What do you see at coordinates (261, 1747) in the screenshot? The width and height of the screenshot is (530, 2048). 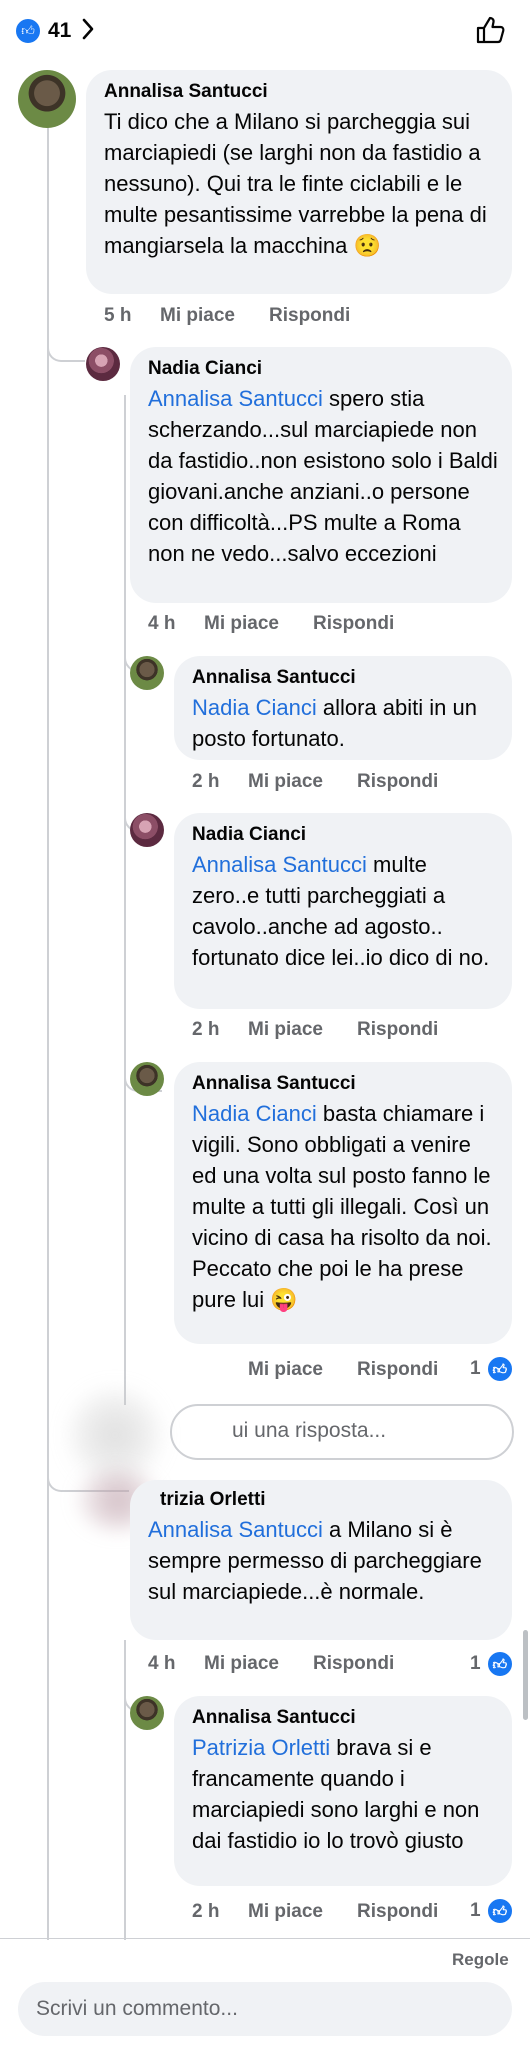 I see `mention-link: Patrizia Orletti` at bounding box center [261, 1747].